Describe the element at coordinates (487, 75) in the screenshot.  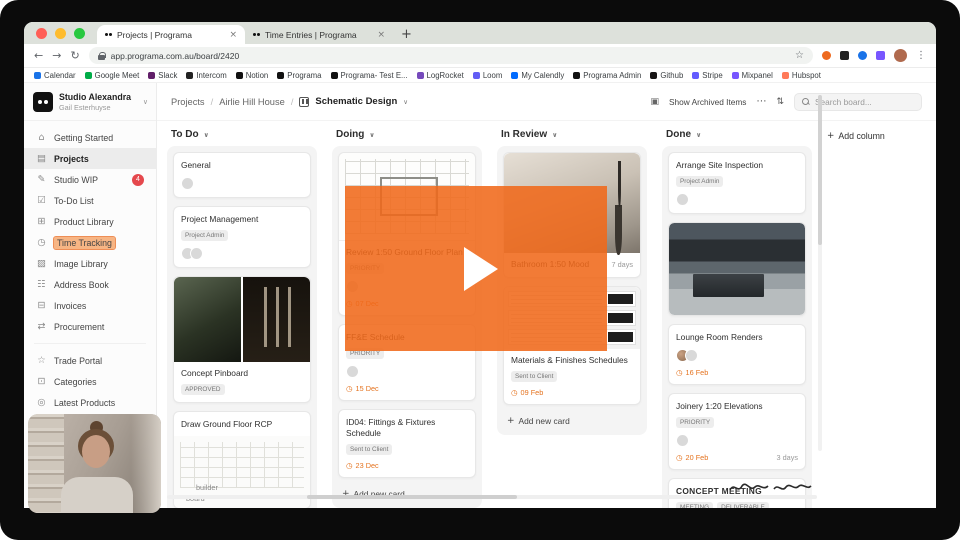
I see `bookmark-loom: Loom` at that location.